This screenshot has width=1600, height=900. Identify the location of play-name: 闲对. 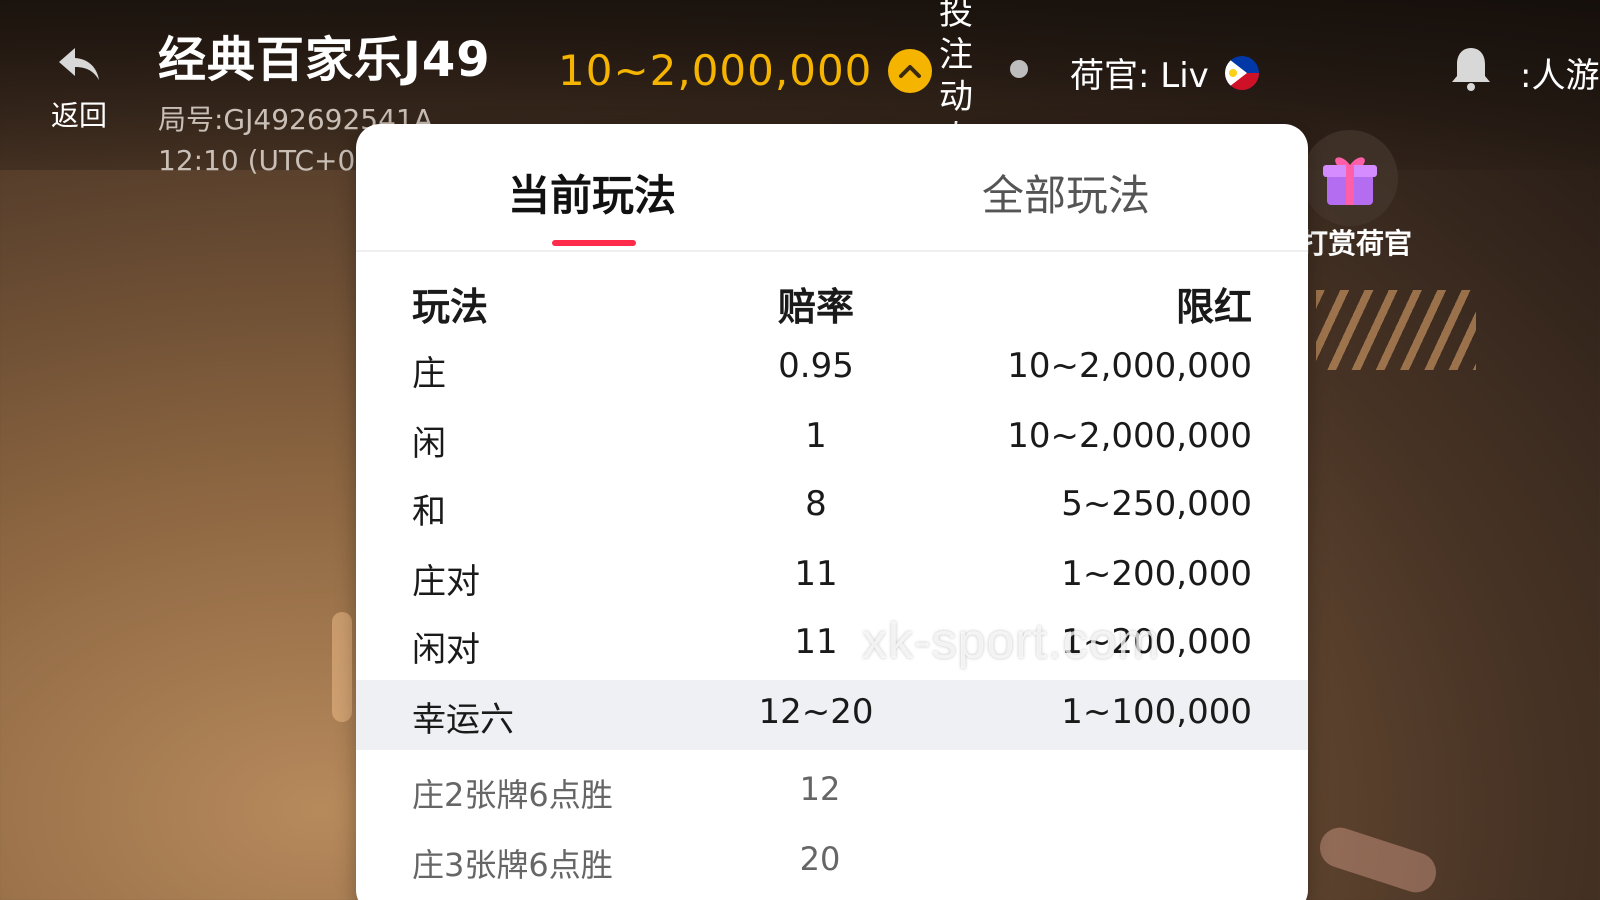
(446, 650).